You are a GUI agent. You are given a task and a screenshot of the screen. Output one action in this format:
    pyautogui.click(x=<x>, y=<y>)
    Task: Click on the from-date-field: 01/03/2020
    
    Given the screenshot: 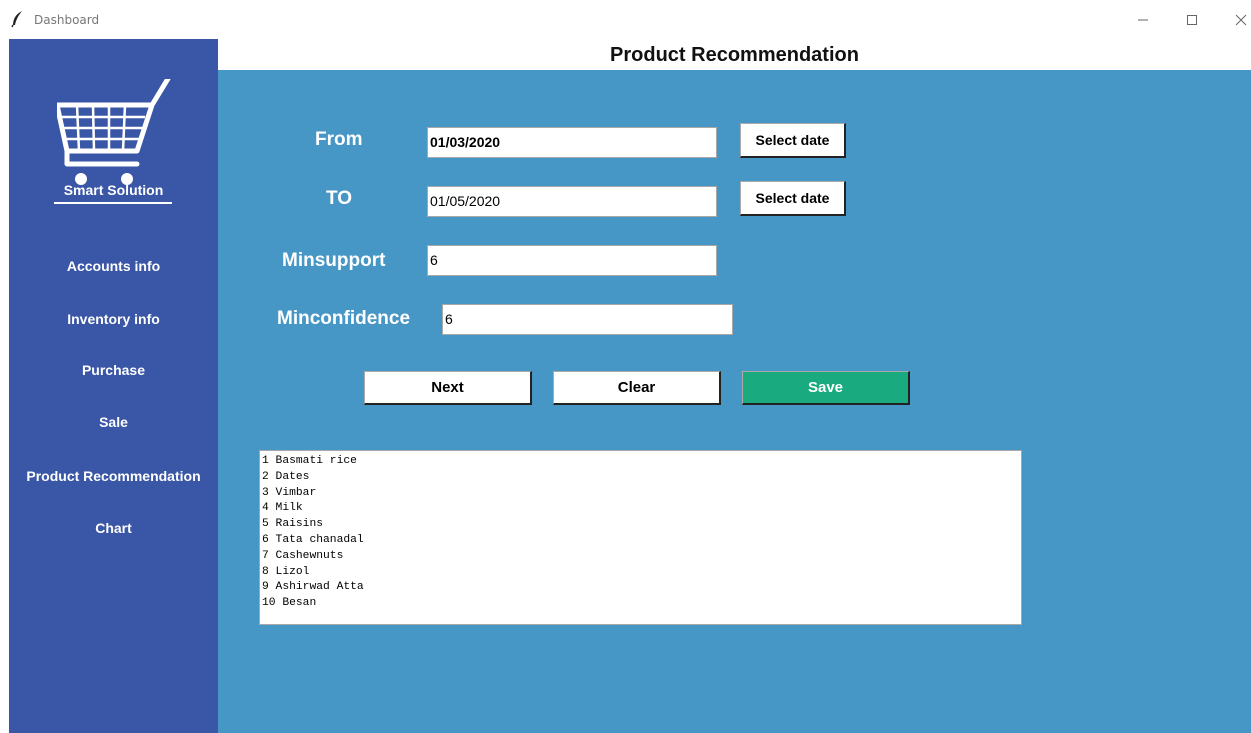 What is the action you would take?
    pyautogui.click(x=572, y=142)
    